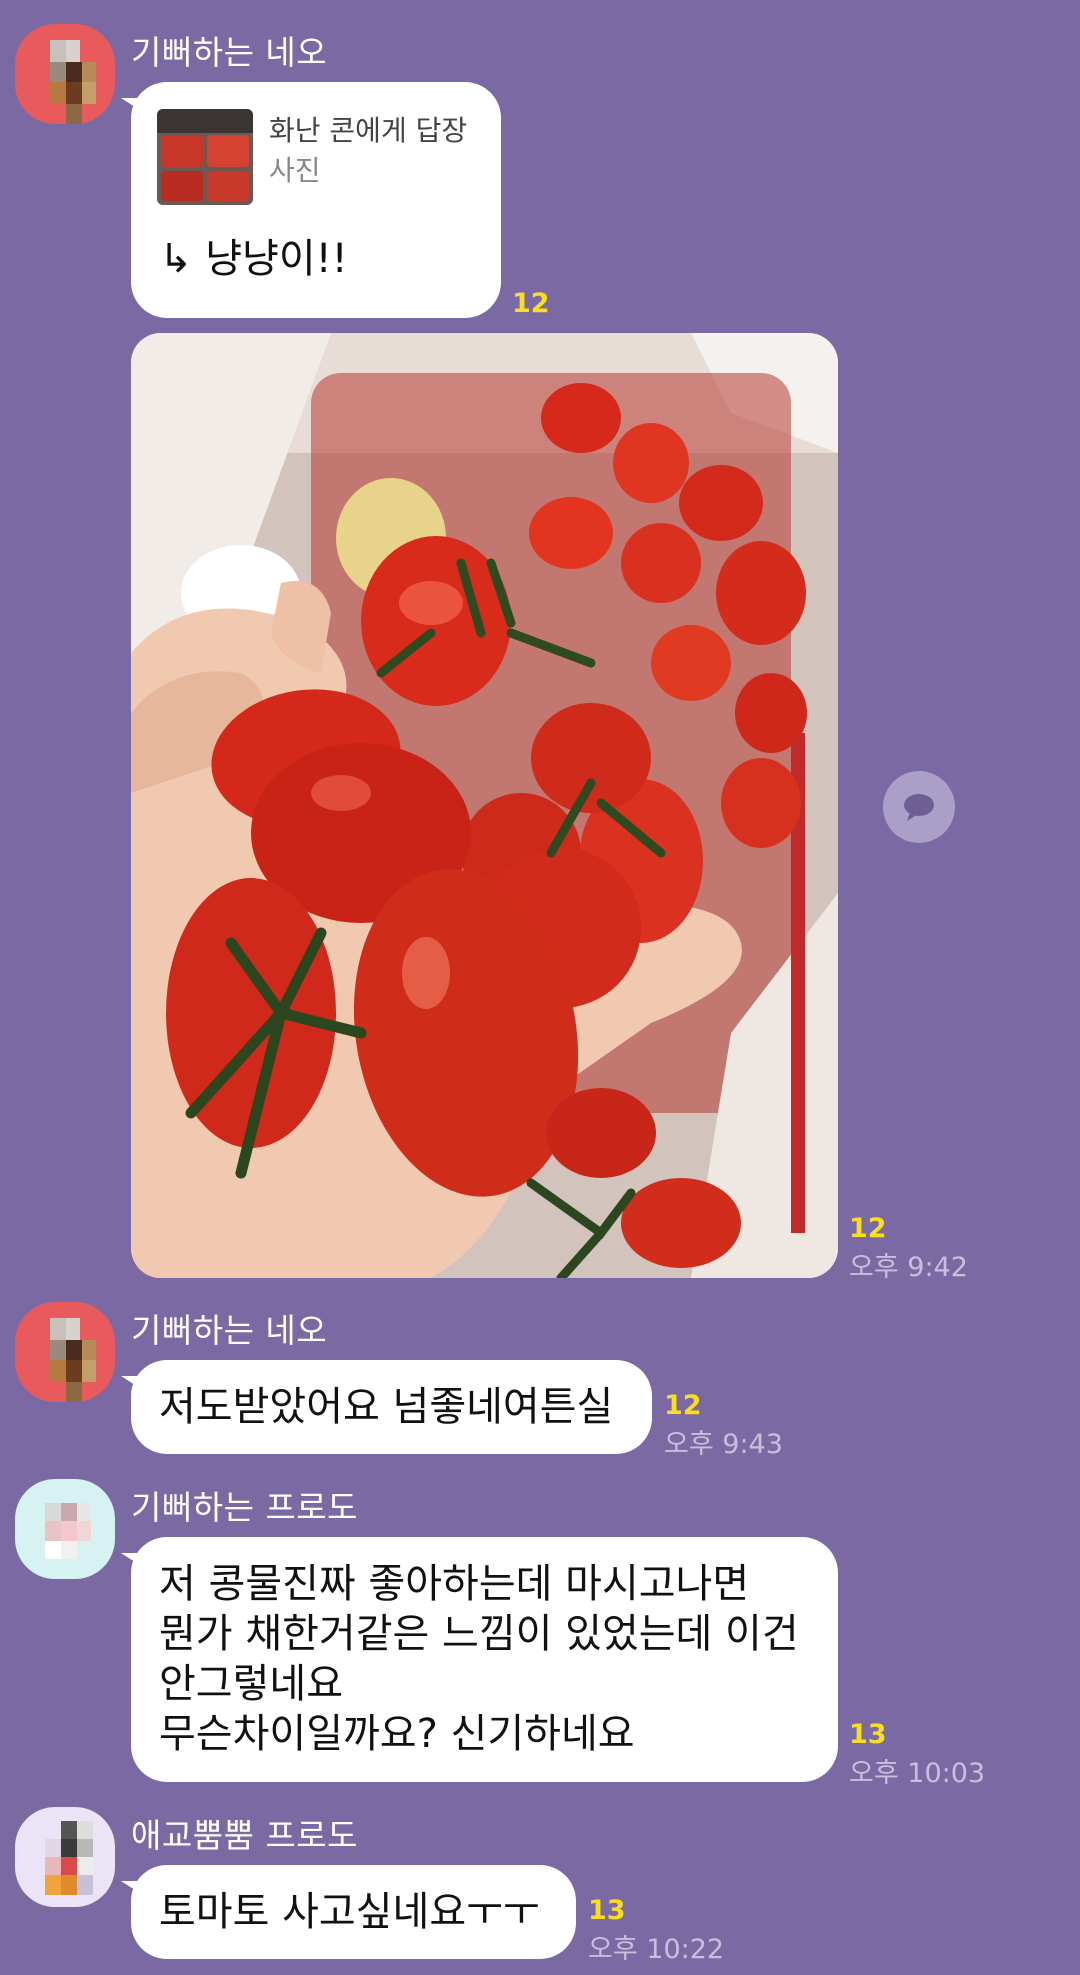  What do you see at coordinates (397, 1734) in the screenshot?
I see `message-line: 무슨차이일까요? 신기하네요` at bounding box center [397, 1734].